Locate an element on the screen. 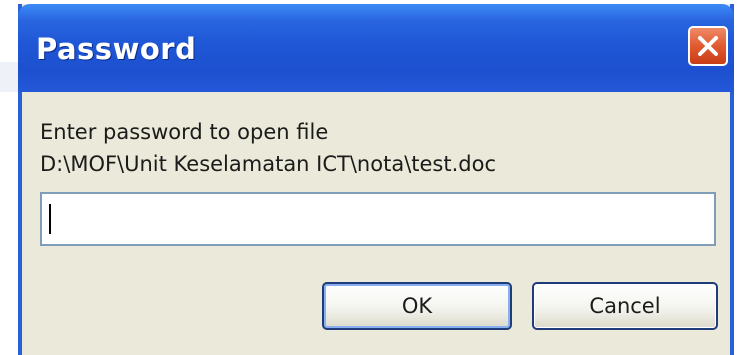 This screenshot has width=742, height=355. ok-button: OK is located at coordinates (417, 306).